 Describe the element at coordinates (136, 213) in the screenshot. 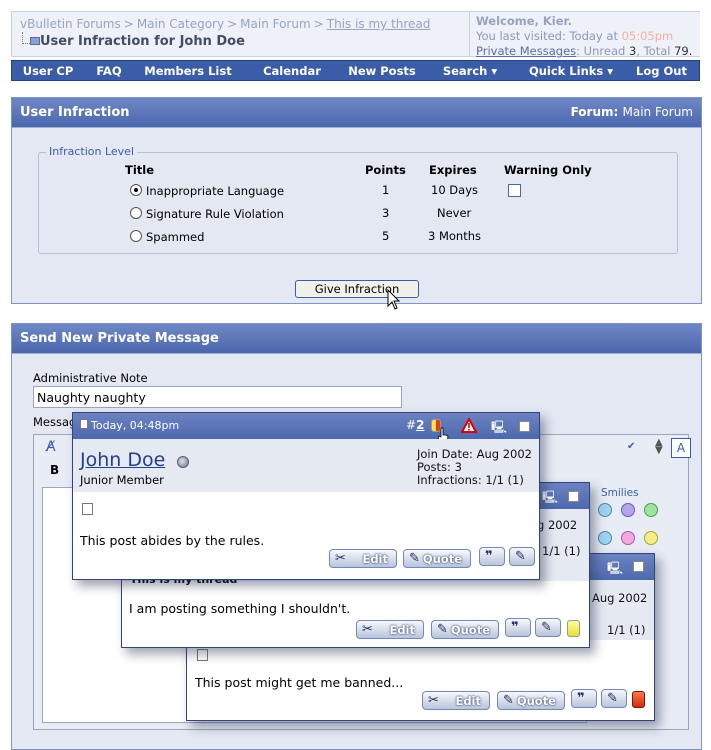

I see `infraction-radio-signature-rule-violation` at that location.